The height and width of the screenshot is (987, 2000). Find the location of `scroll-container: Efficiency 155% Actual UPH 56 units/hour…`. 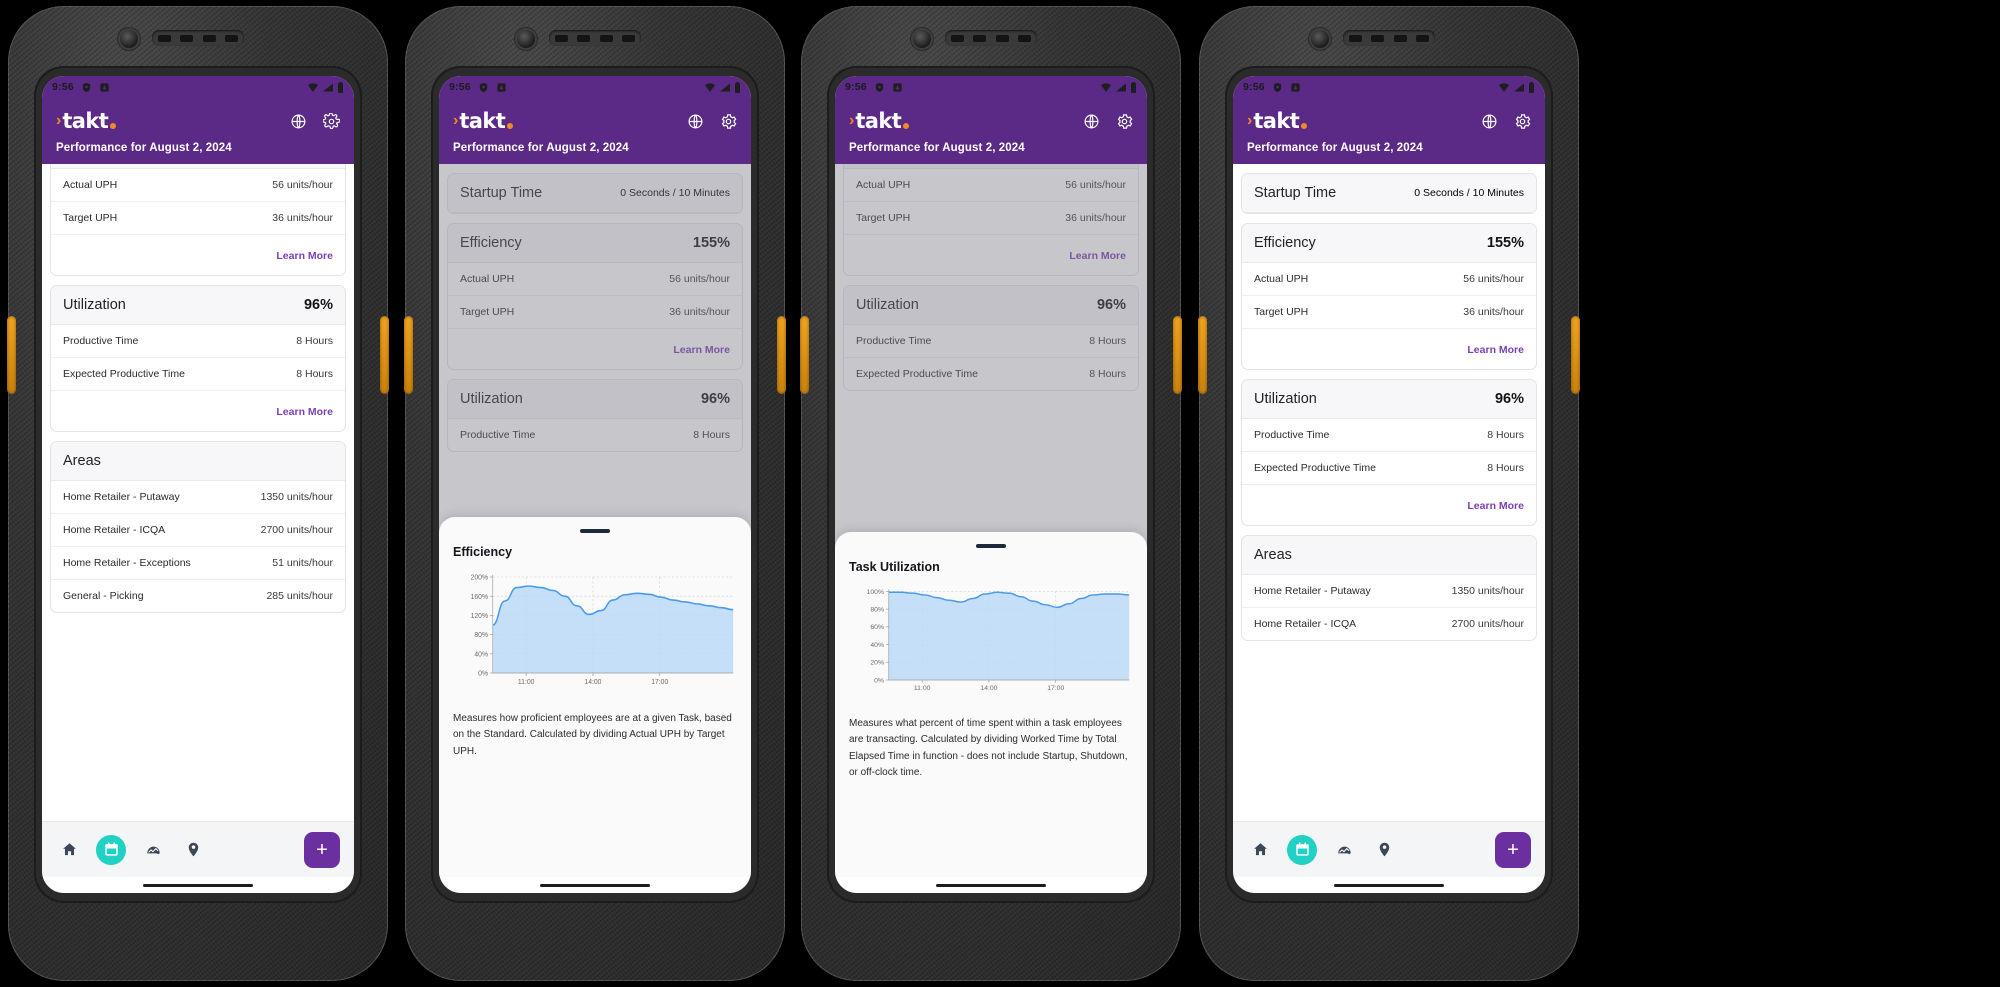

scroll-container: Efficiency 155% Actual UPH 56 units/hour… is located at coordinates (198, 492).